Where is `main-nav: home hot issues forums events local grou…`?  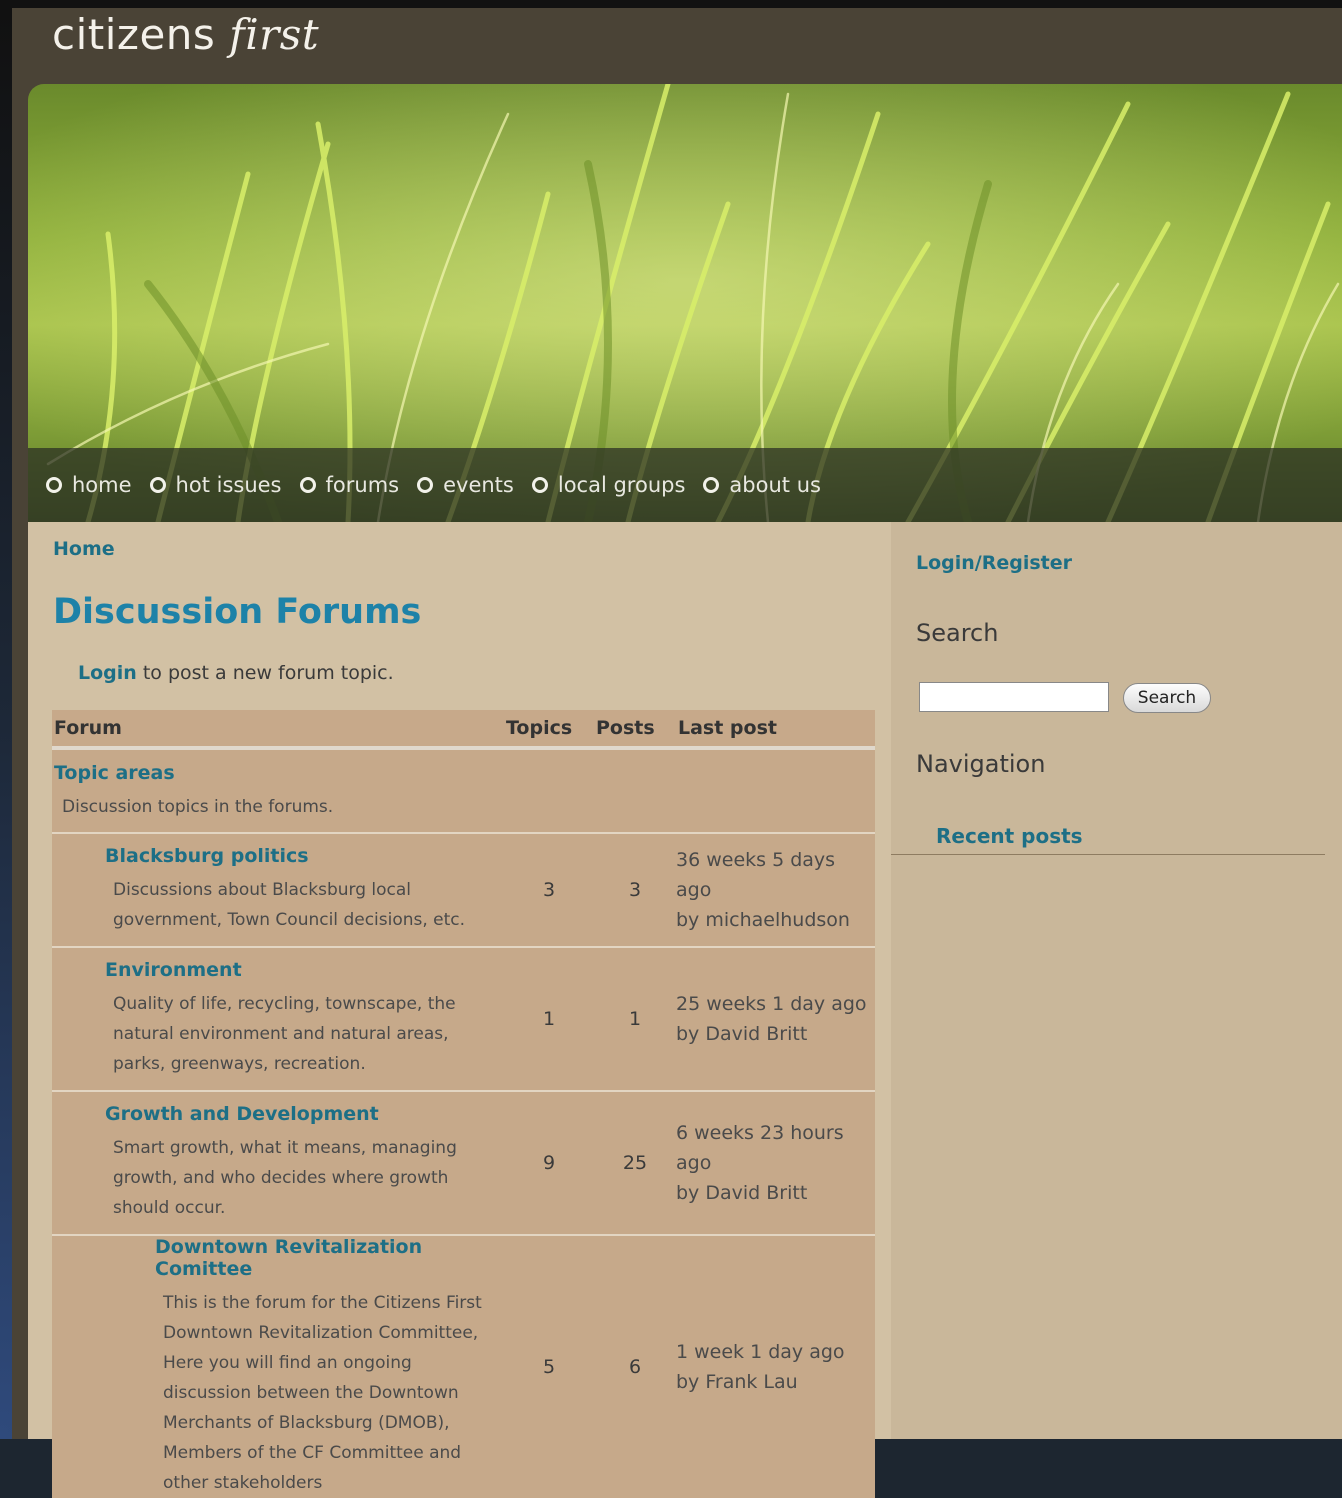 main-nav: home hot issues forums events local grou… is located at coordinates (685, 485).